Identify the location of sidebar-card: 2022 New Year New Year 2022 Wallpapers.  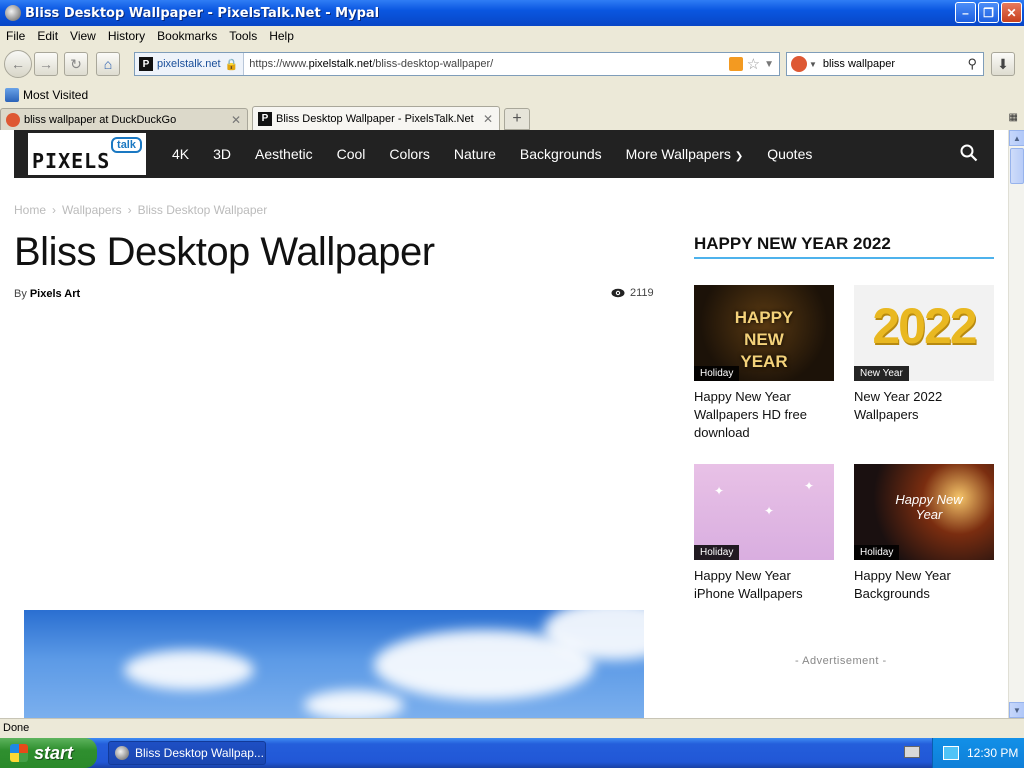
(924, 354).